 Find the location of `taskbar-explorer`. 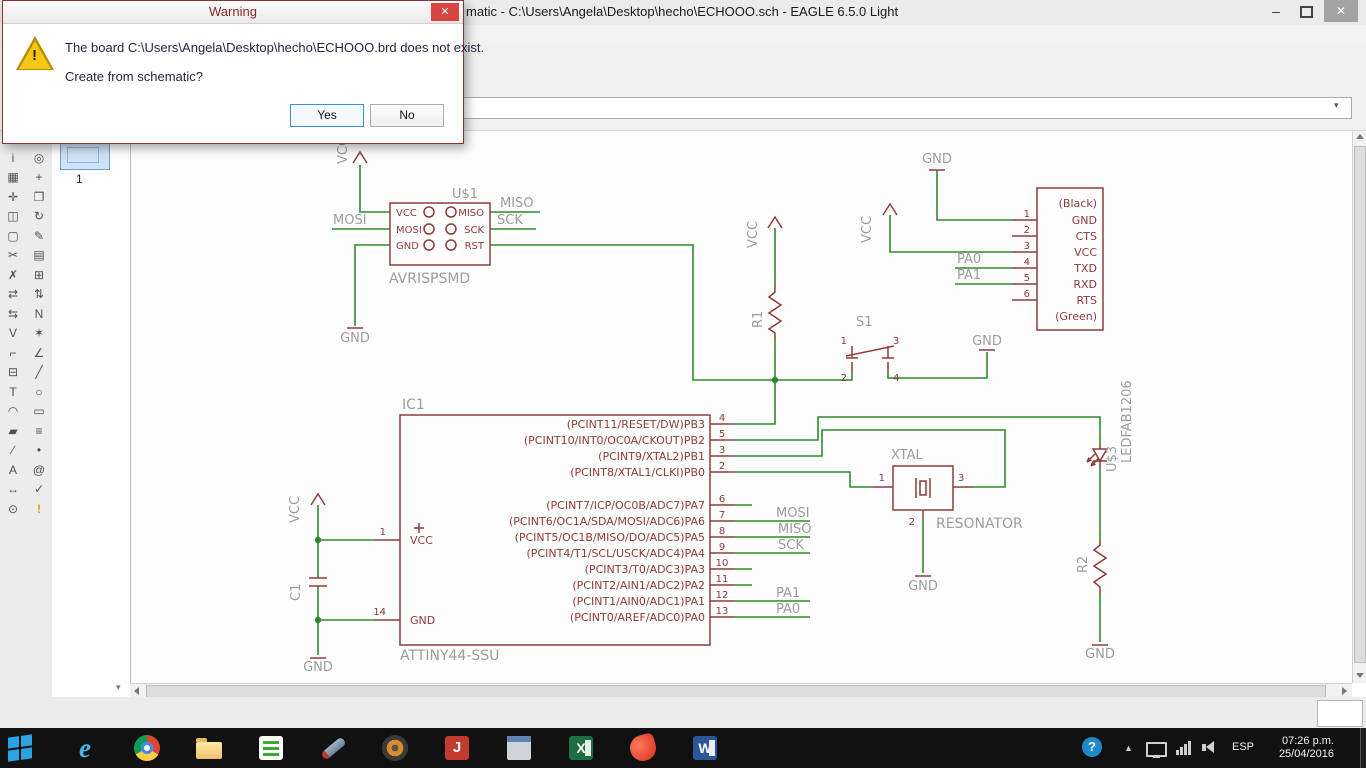

taskbar-explorer is located at coordinates (209, 748).